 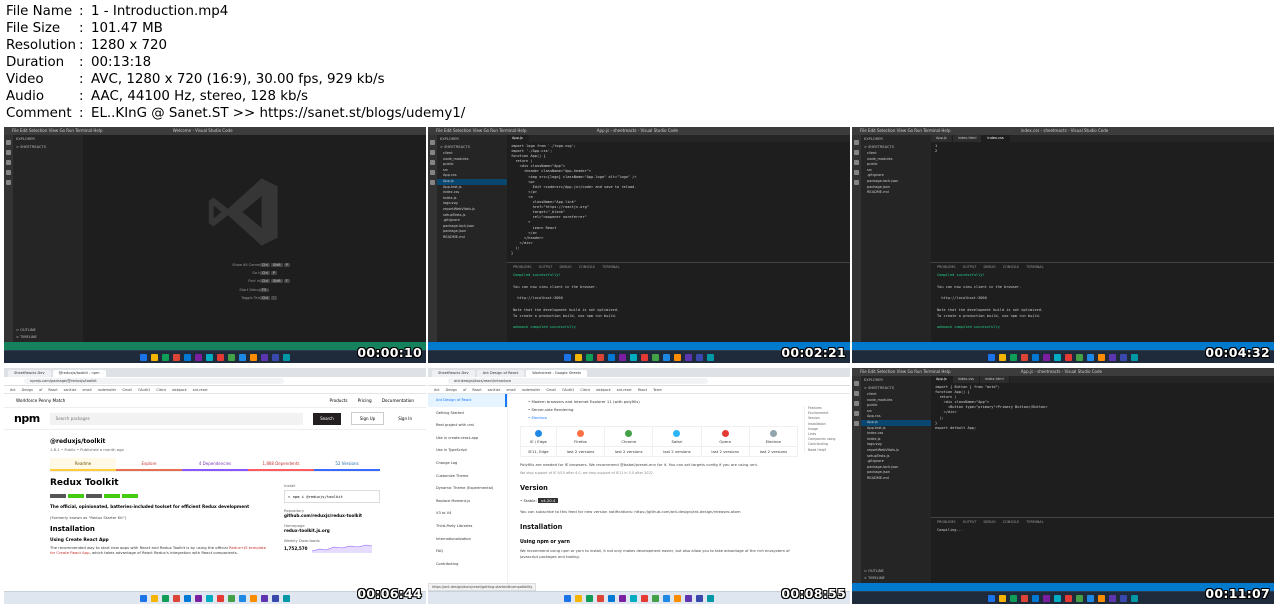 I want to click on repo-link: github.com/reduxjs/redux-toolkit, so click(x=332, y=515).